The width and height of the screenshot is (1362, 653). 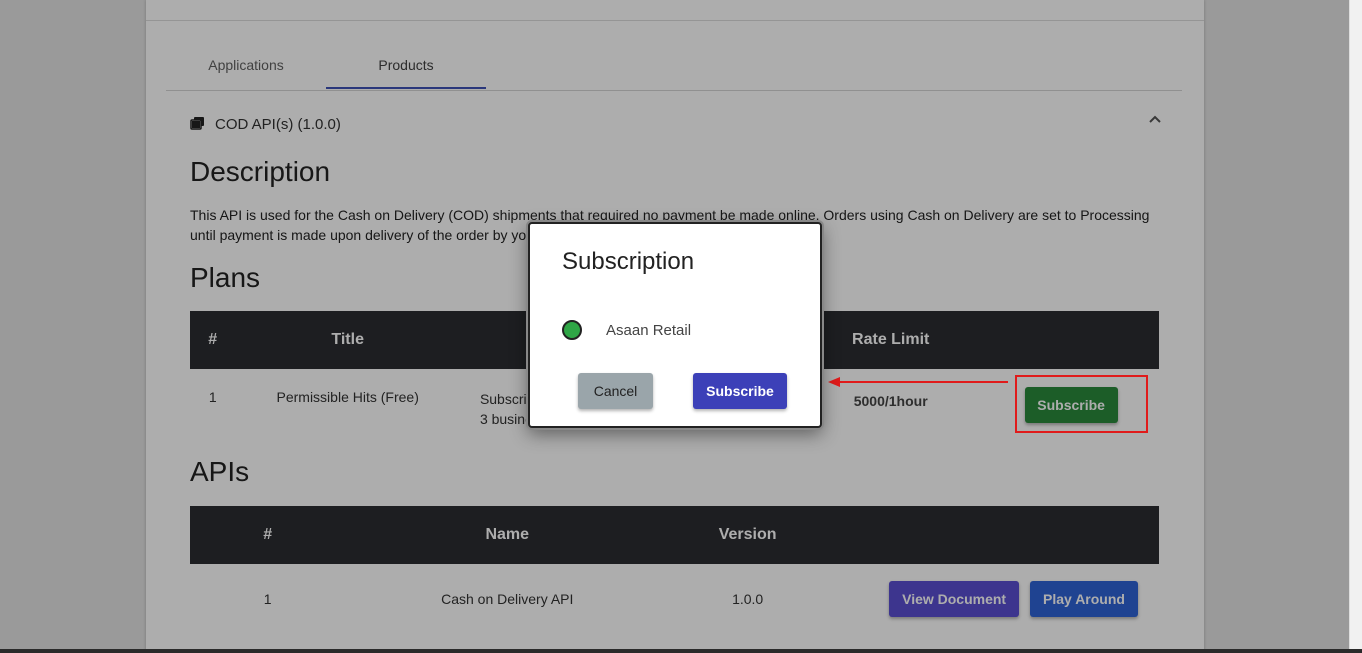 What do you see at coordinates (628, 261) in the screenshot?
I see `dialog-title: Subscription` at bounding box center [628, 261].